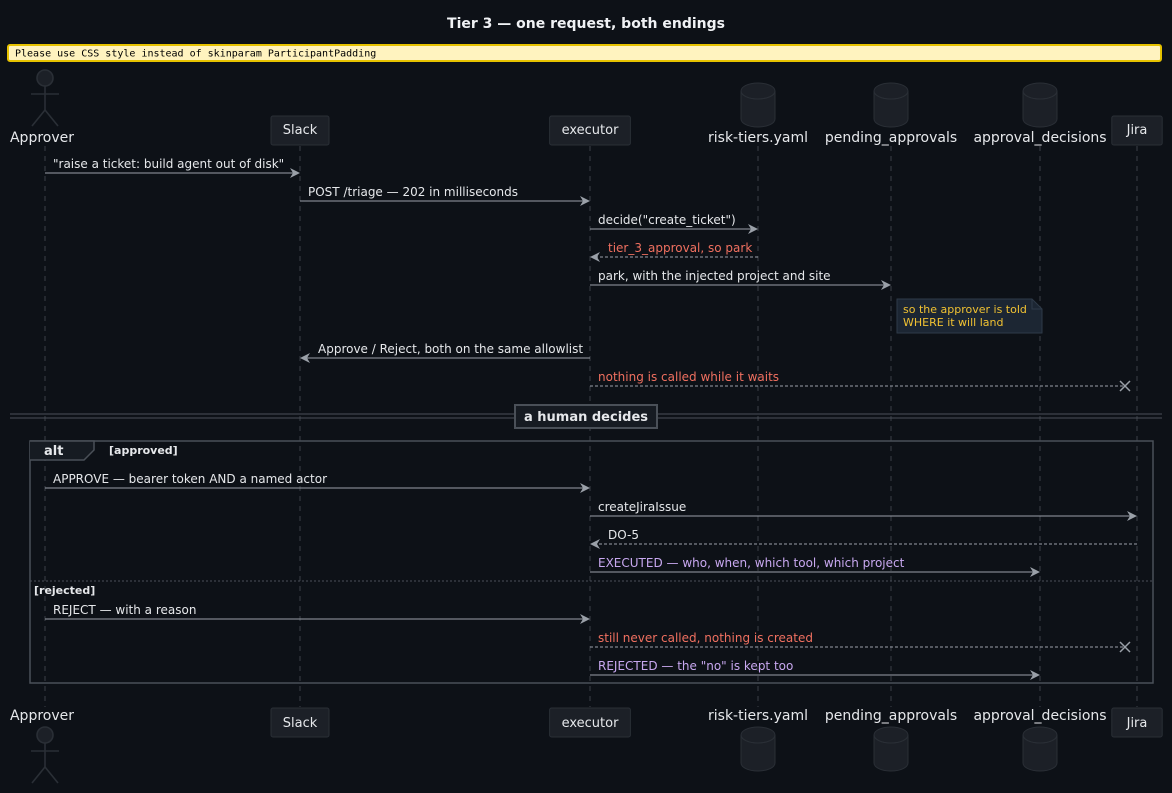 This screenshot has height=793, width=1172. Describe the element at coordinates (705, 638) in the screenshot. I see `message-label: still never called, nothing is created` at that location.